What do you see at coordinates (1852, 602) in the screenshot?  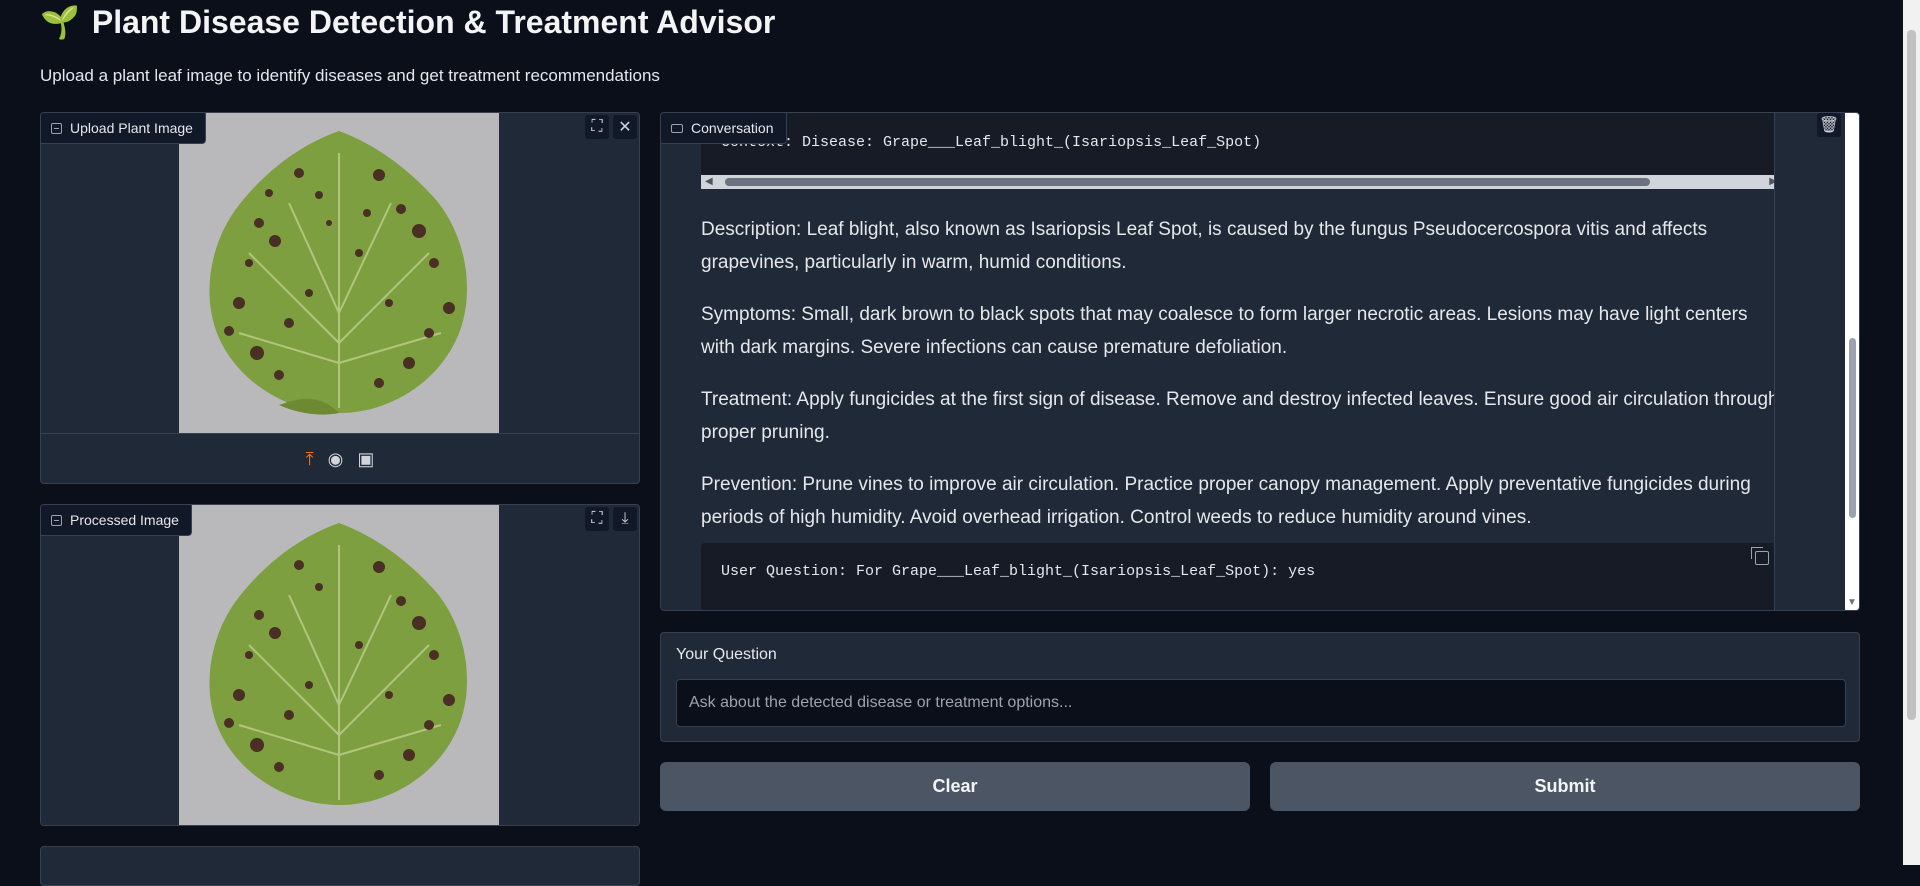 I see `scroll-down-icon: ▼` at bounding box center [1852, 602].